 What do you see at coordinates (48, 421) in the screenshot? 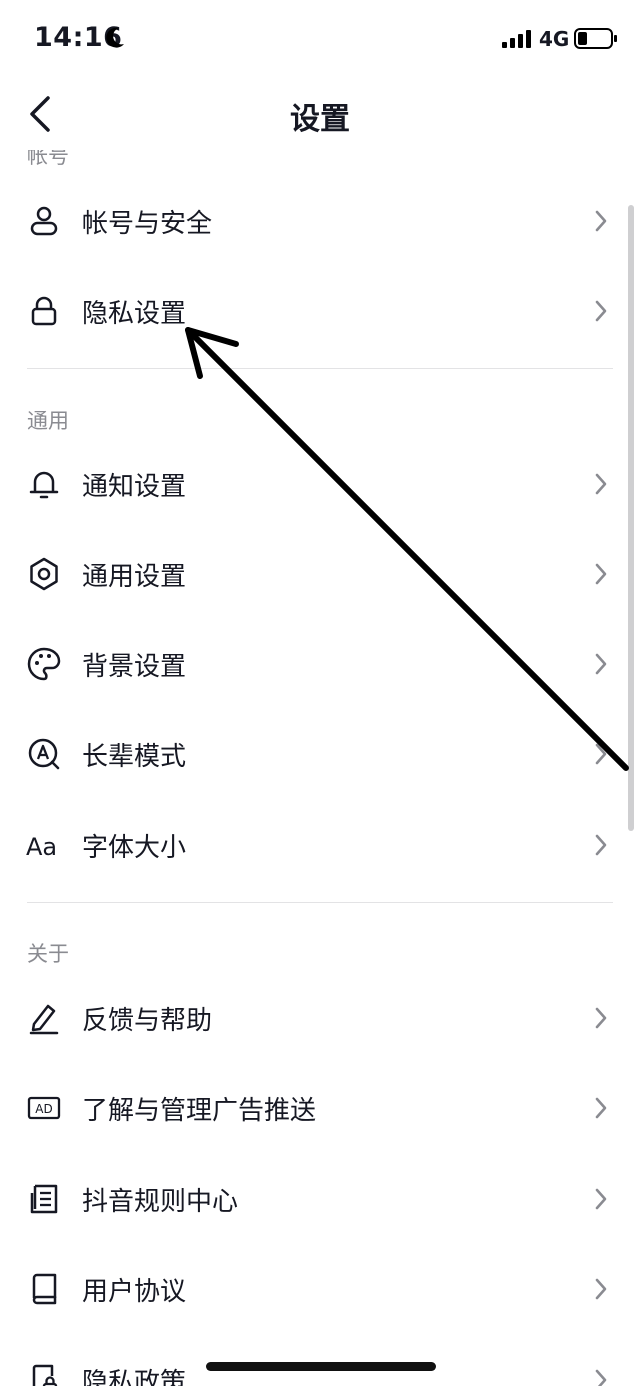
I see `section-header-general: 通用` at bounding box center [48, 421].